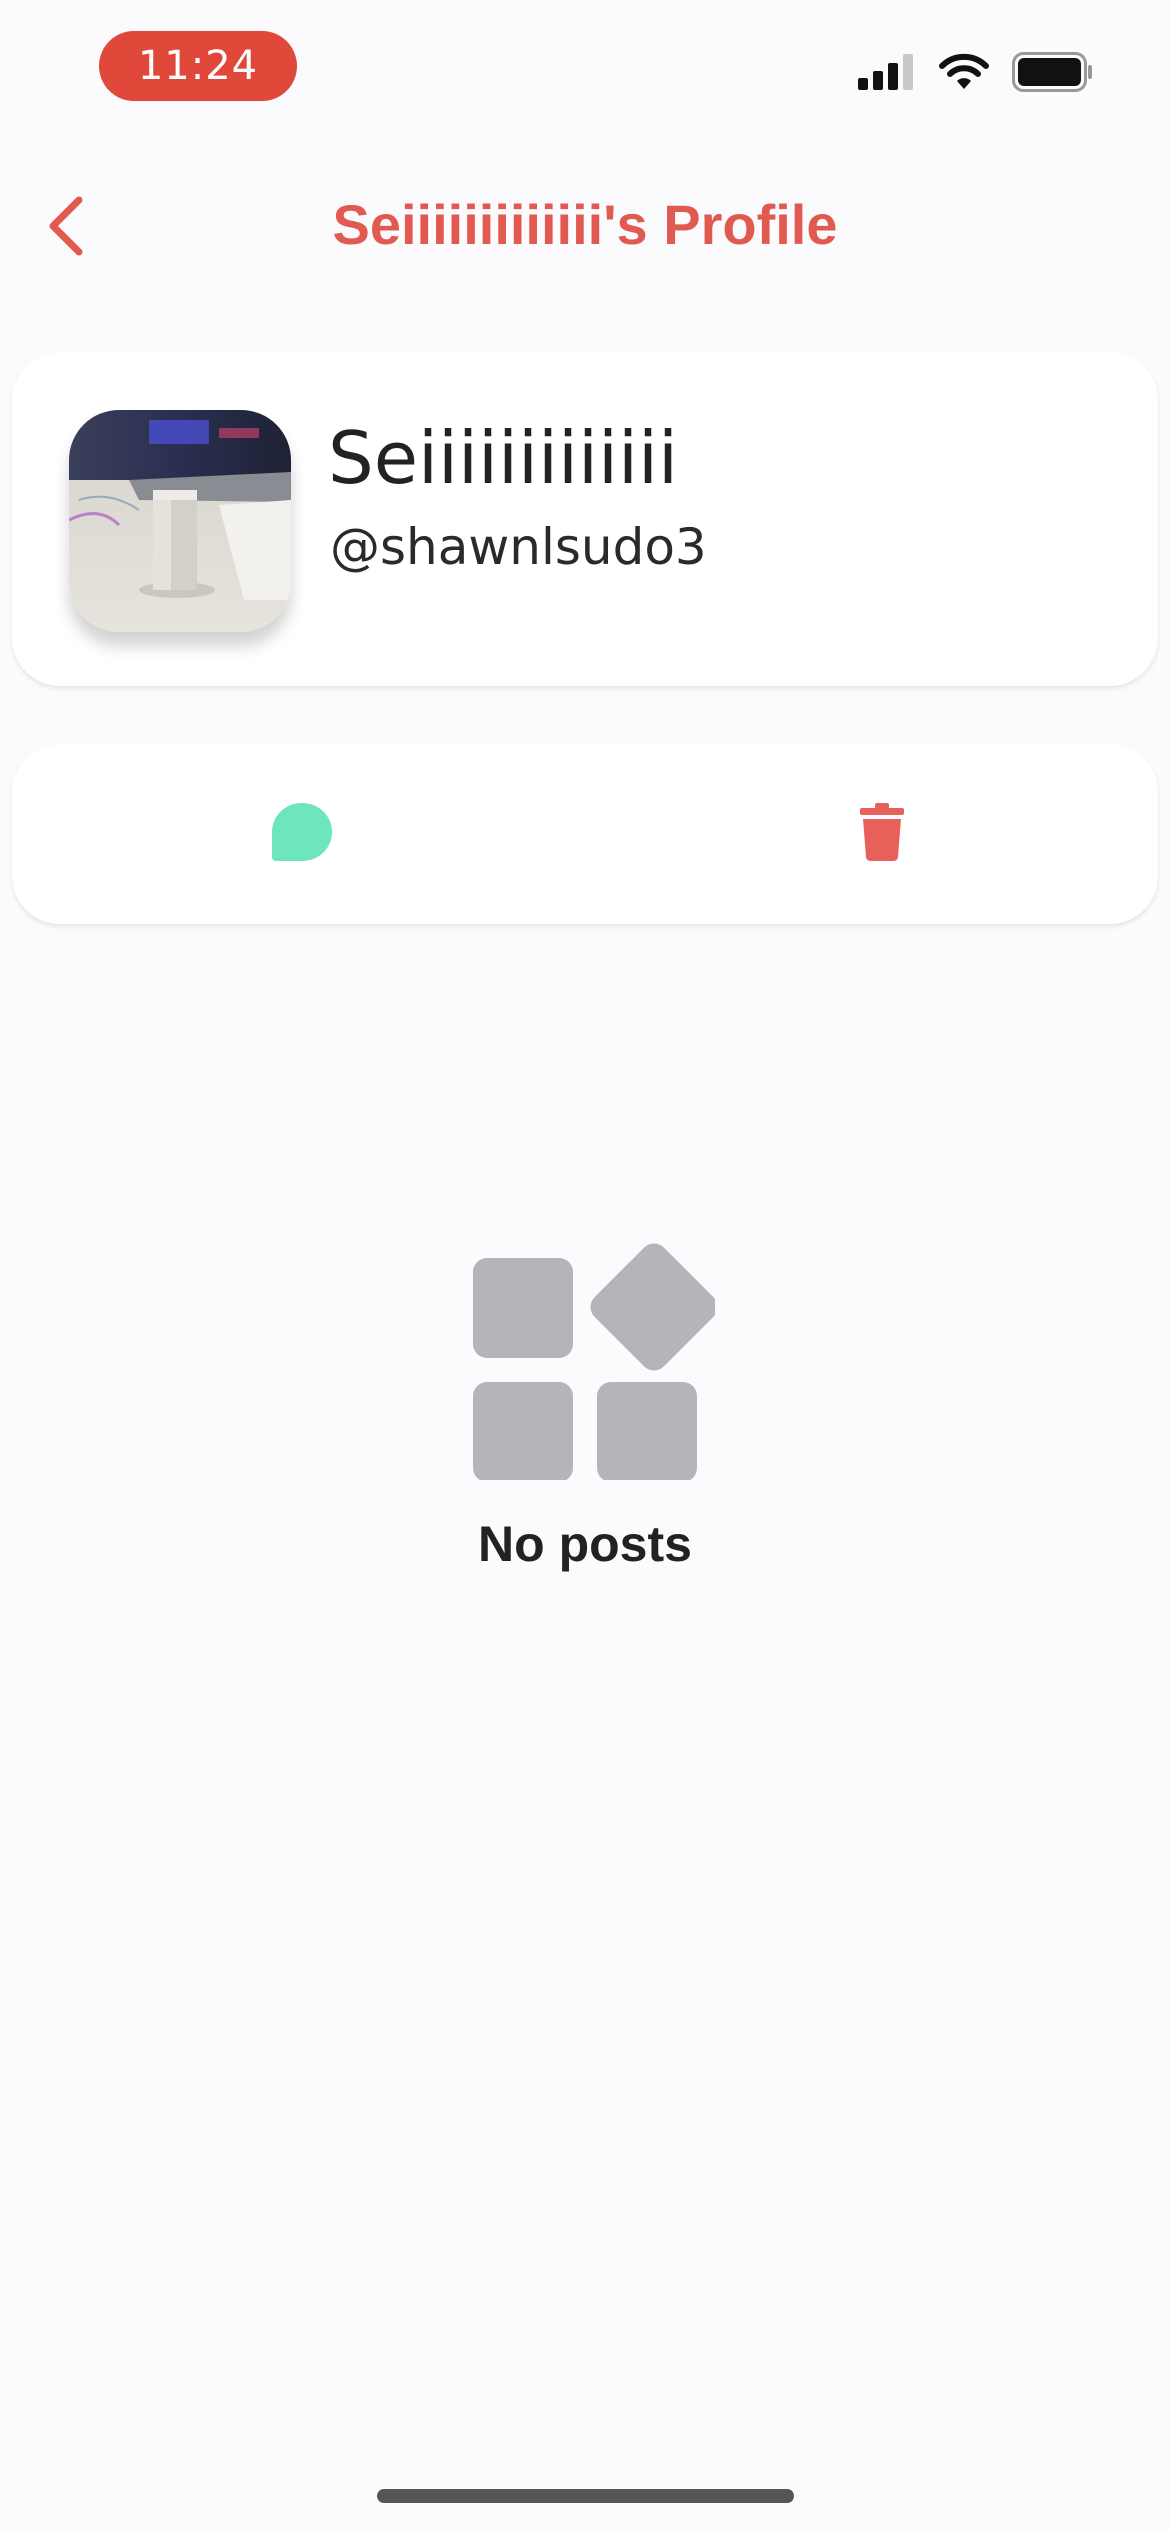 The width and height of the screenshot is (1170, 2532). What do you see at coordinates (198, 66) in the screenshot?
I see `status-time: 11:24` at bounding box center [198, 66].